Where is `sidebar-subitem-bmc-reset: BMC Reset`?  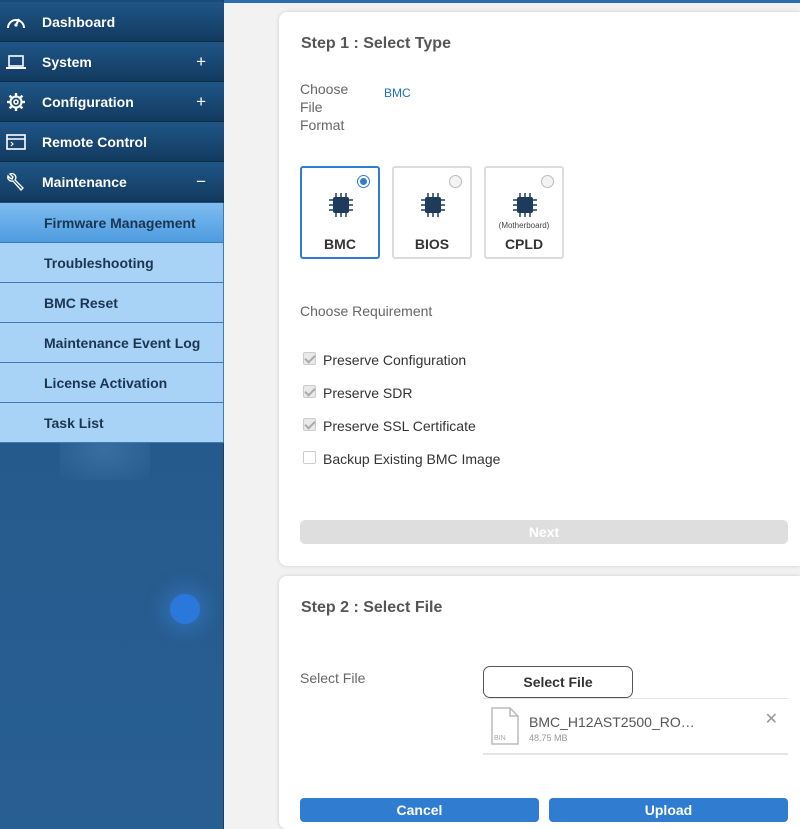
sidebar-subitem-bmc-reset: BMC Reset is located at coordinates (112, 303).